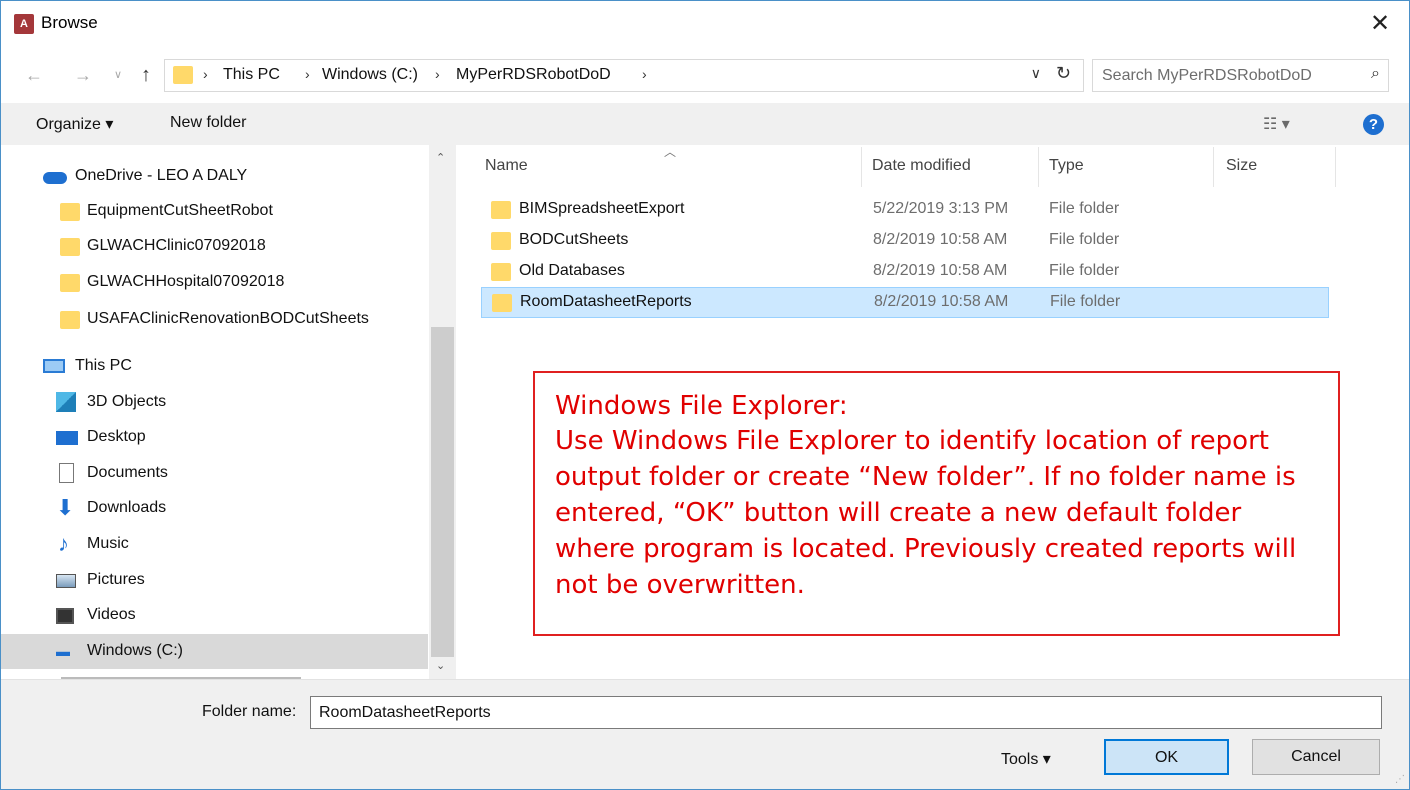 This screenshot has width=1410, height=790. What do you see at coordinates (1373, 124) in the screenshot?
I see `help-icon: ?` at bounding box center [1373, 124].